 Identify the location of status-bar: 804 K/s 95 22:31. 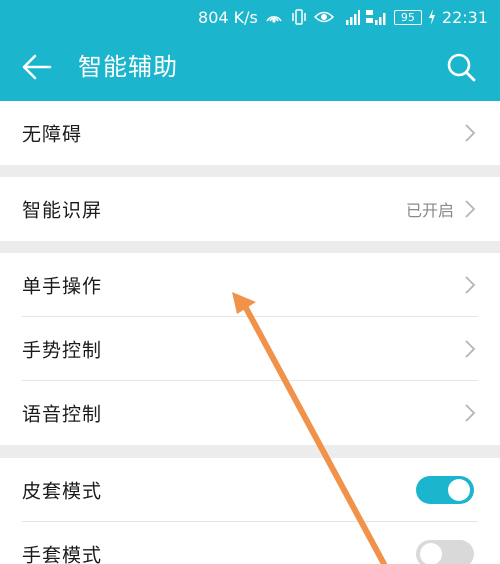
(250, 17).